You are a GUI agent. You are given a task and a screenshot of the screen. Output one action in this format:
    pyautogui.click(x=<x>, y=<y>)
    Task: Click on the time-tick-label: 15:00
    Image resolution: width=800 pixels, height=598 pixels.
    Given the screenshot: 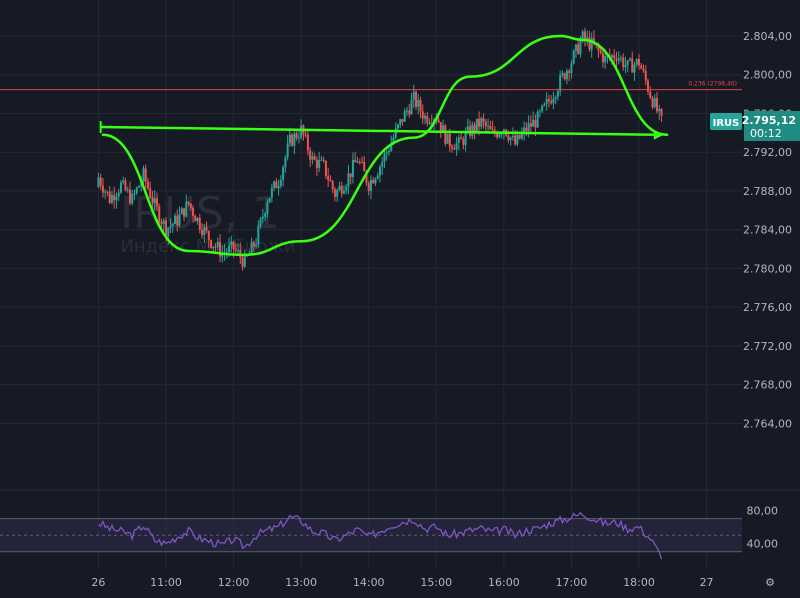 What is the action you would take?
    pyautogui.click(x=436, y=582)
    